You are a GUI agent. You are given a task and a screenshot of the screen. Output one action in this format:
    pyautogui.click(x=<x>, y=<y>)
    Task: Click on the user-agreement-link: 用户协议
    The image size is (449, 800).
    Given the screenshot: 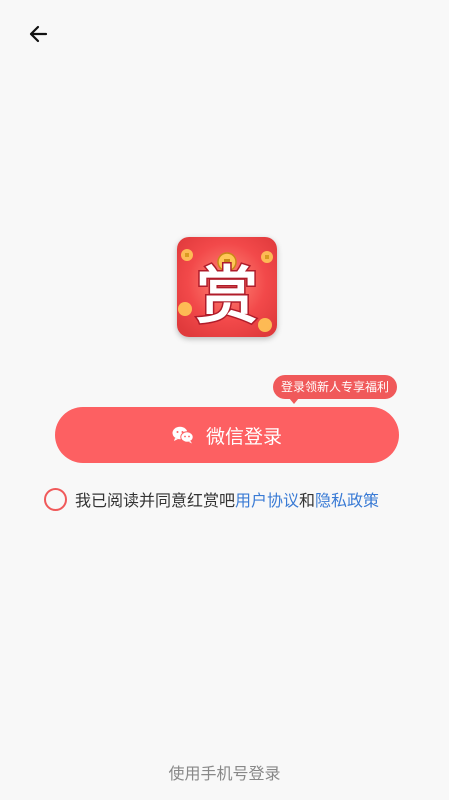 What is the action you would take?
    pyautogui.click(x=267, y=499)
    